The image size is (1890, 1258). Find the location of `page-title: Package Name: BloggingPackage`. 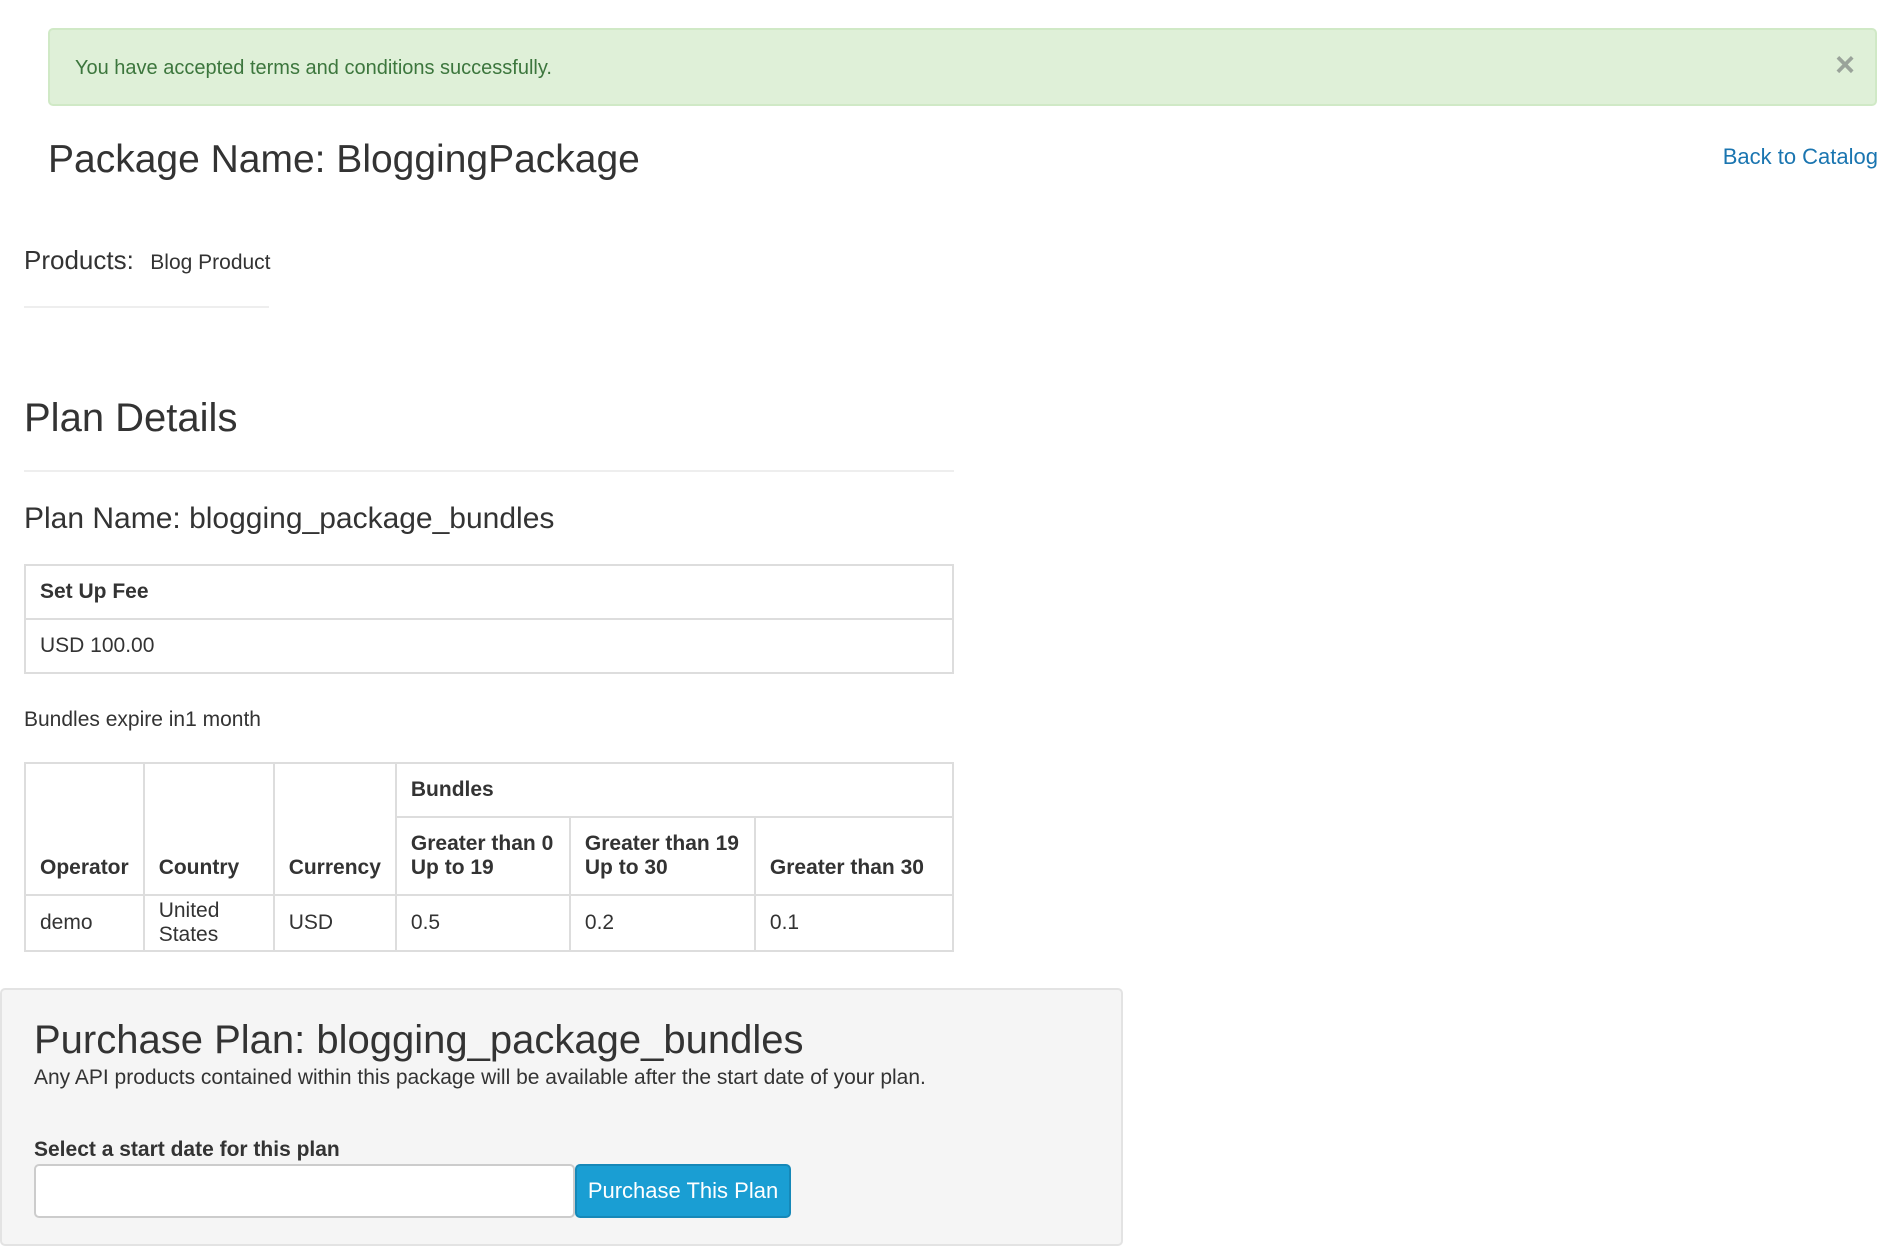

page-title: Package Name: BloggingPackage is located at coordinates (344, 159).